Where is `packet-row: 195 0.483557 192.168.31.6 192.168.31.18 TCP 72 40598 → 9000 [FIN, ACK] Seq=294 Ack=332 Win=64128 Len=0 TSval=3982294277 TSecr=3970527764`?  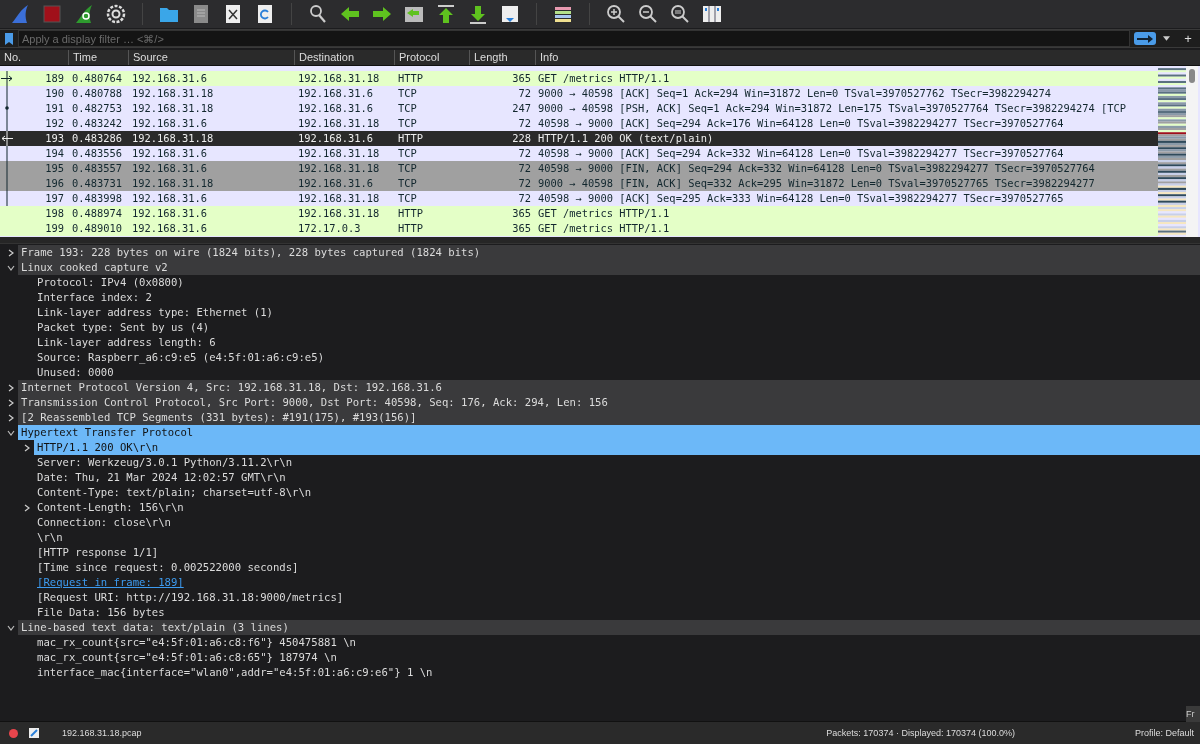
packet-row: 195 0.483557 192.168.31.6 192.168.31.18 TCP 72 40598 → 9000 [FIN, ACK] Seq=294 Ack=332 Win=64128 Len=0 TSval=3982294277 TSecr=3970527764 is located at coordinates (579, 168).